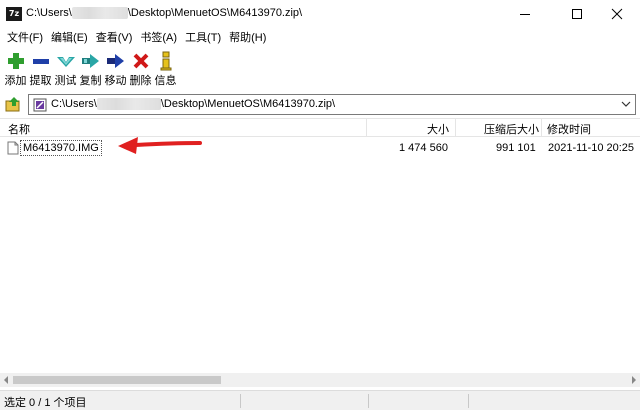 This screenshot has height=410, width=640. Describe the element at coordinates (423, 148) in the screenshot. I see `file-size: 1 474 560` at that location.